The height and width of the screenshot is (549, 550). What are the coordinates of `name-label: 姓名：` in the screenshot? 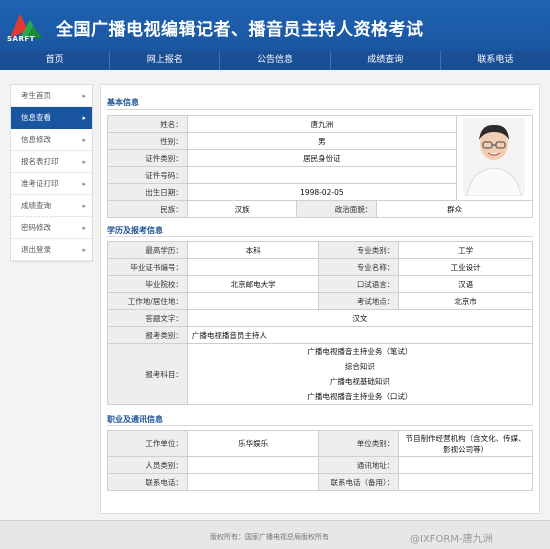 It's located at (147, 124).